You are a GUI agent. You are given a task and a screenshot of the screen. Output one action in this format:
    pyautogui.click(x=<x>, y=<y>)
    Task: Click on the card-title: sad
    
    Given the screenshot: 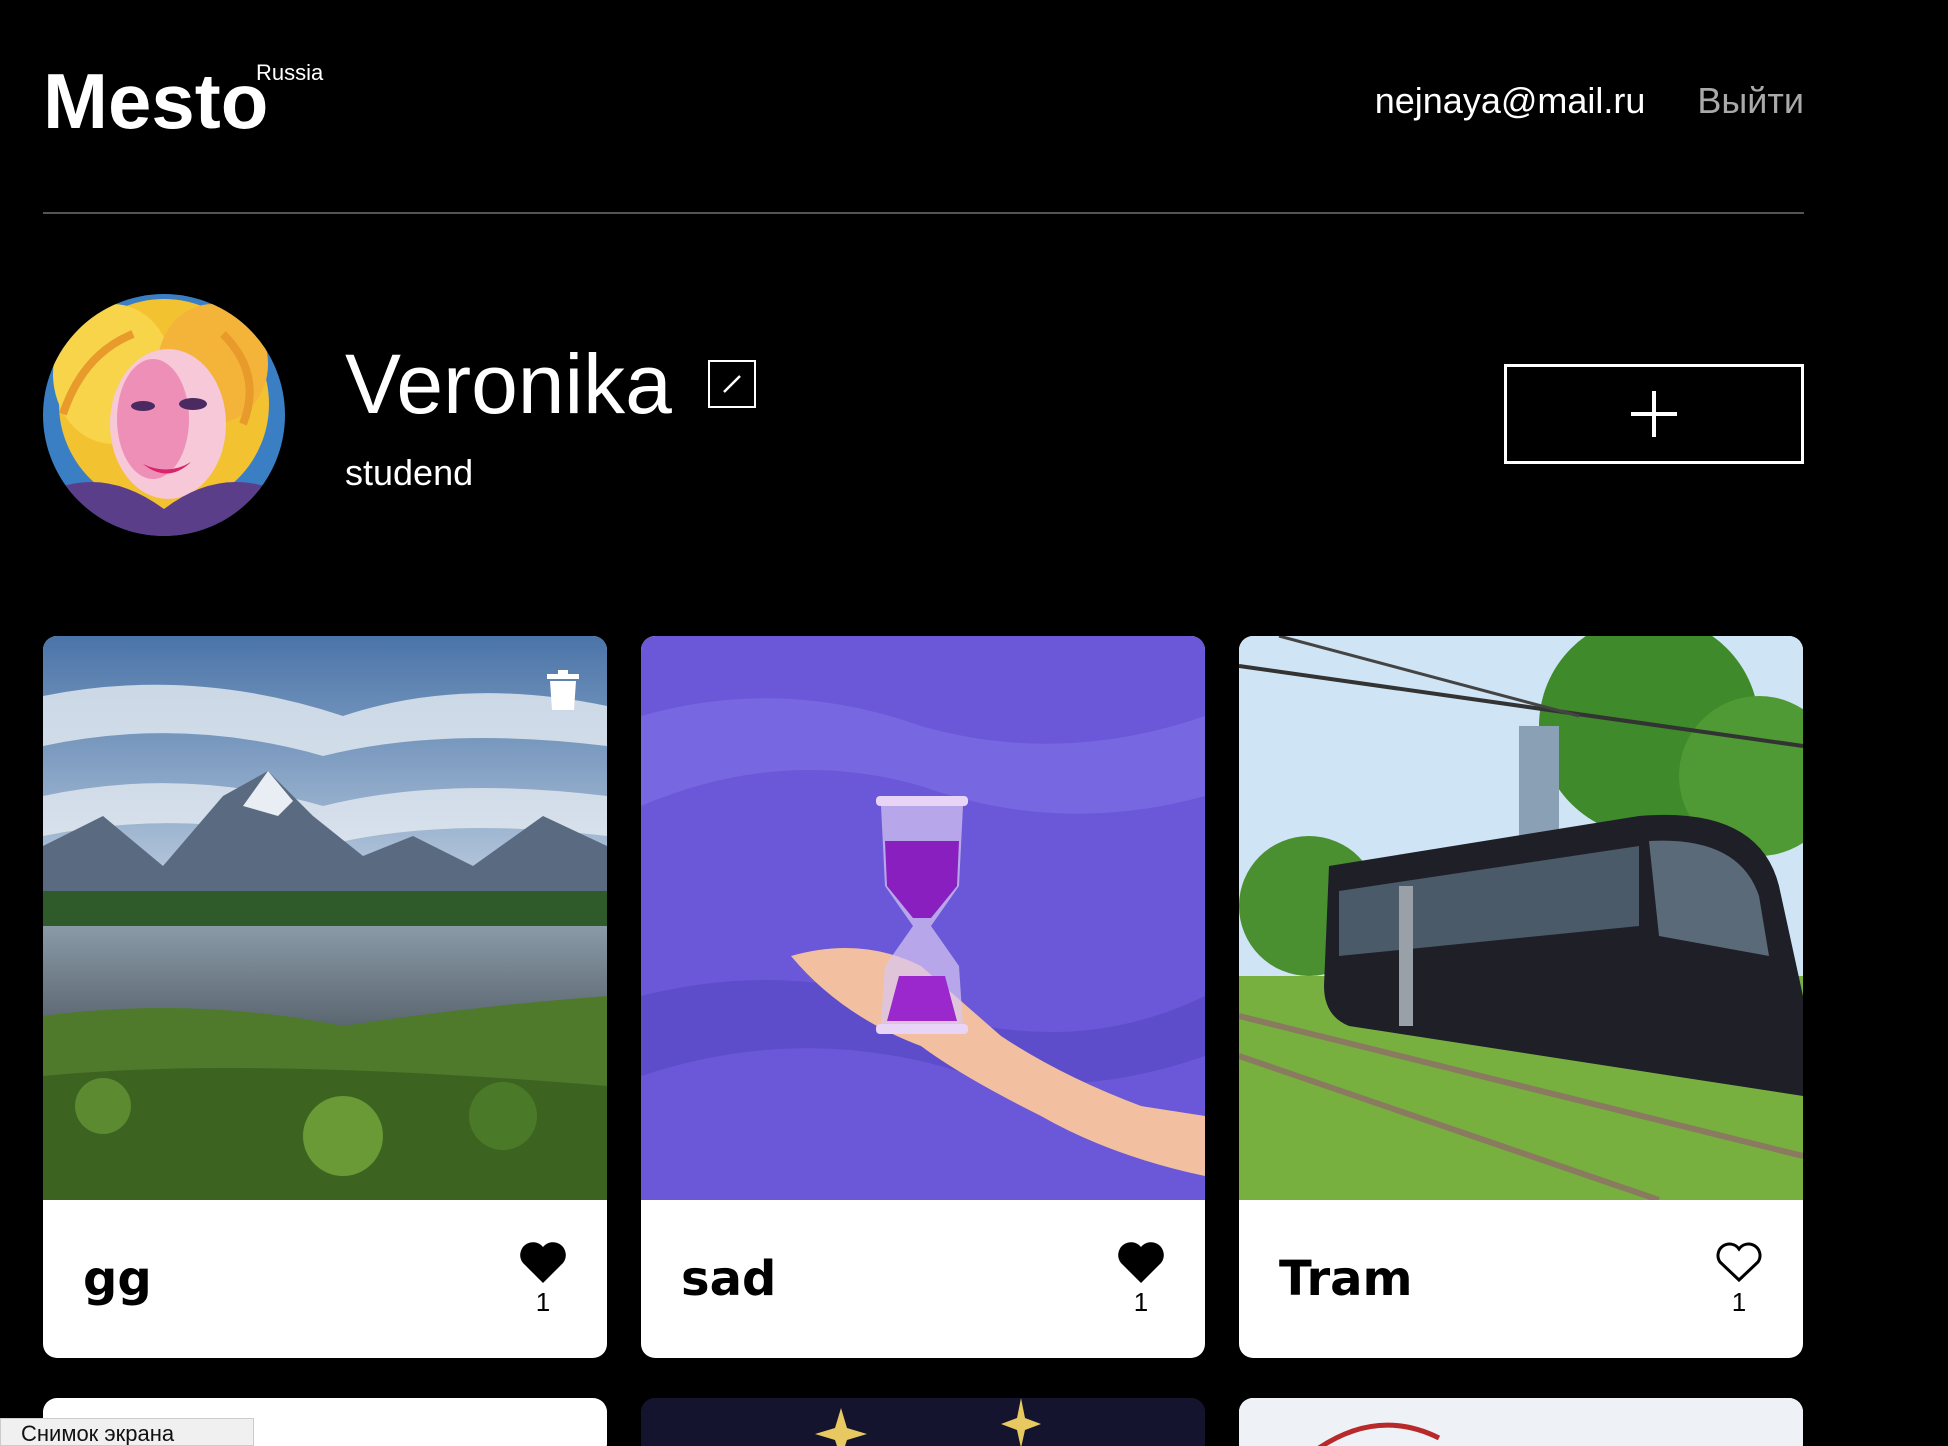 What is the action you would take?
    pyautogui.click(x=729, y=1279)
    